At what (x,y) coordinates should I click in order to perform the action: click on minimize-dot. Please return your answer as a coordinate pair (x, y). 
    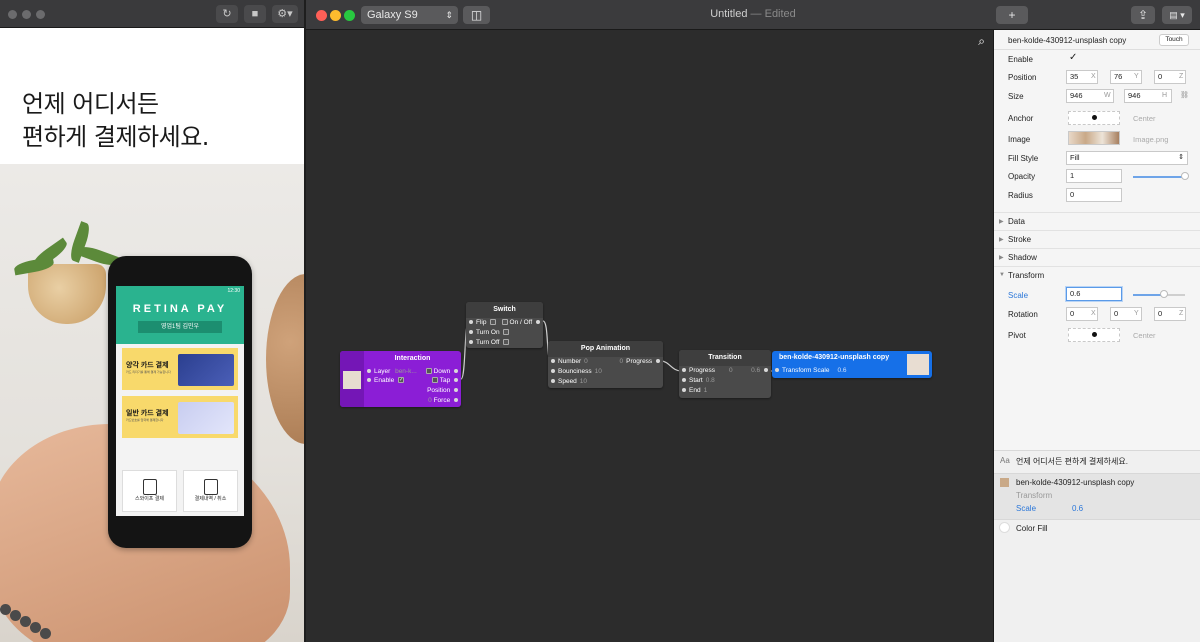
    Looking at the image, I should click on (26, 14).